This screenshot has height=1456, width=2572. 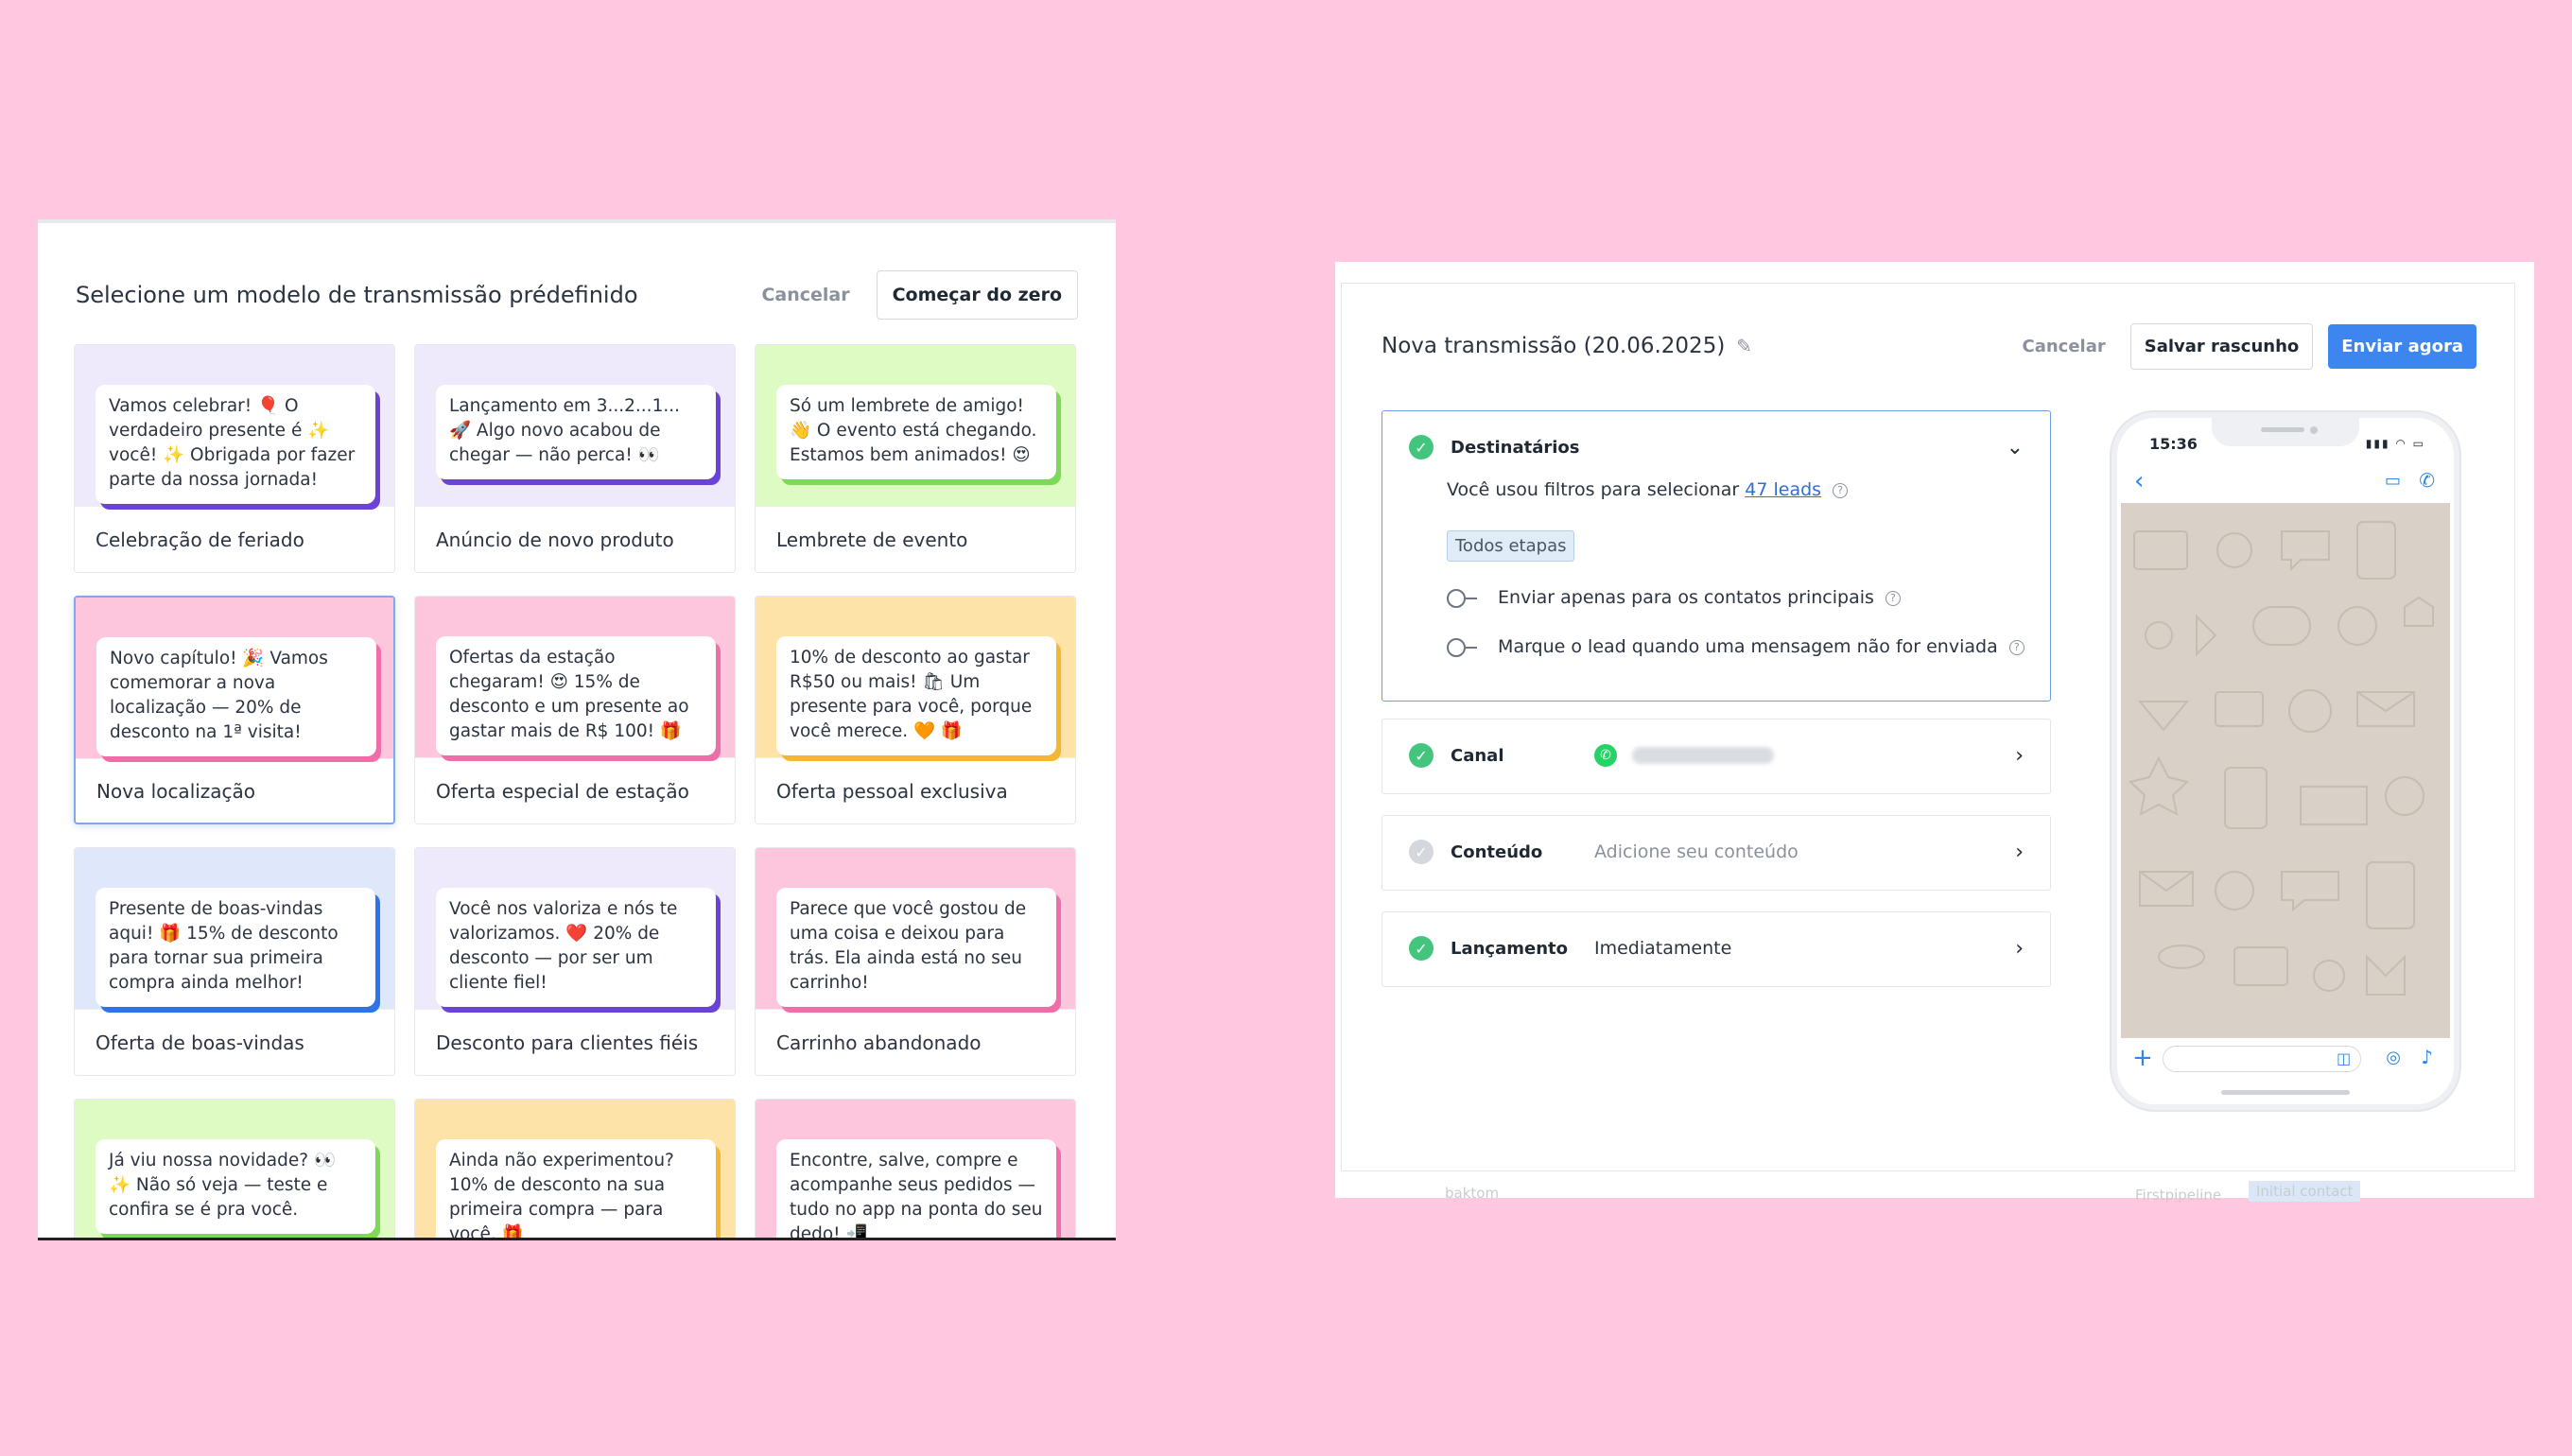 I want to click on template-name: Oferta de boas-vindas, so click(x=234, y=1042).